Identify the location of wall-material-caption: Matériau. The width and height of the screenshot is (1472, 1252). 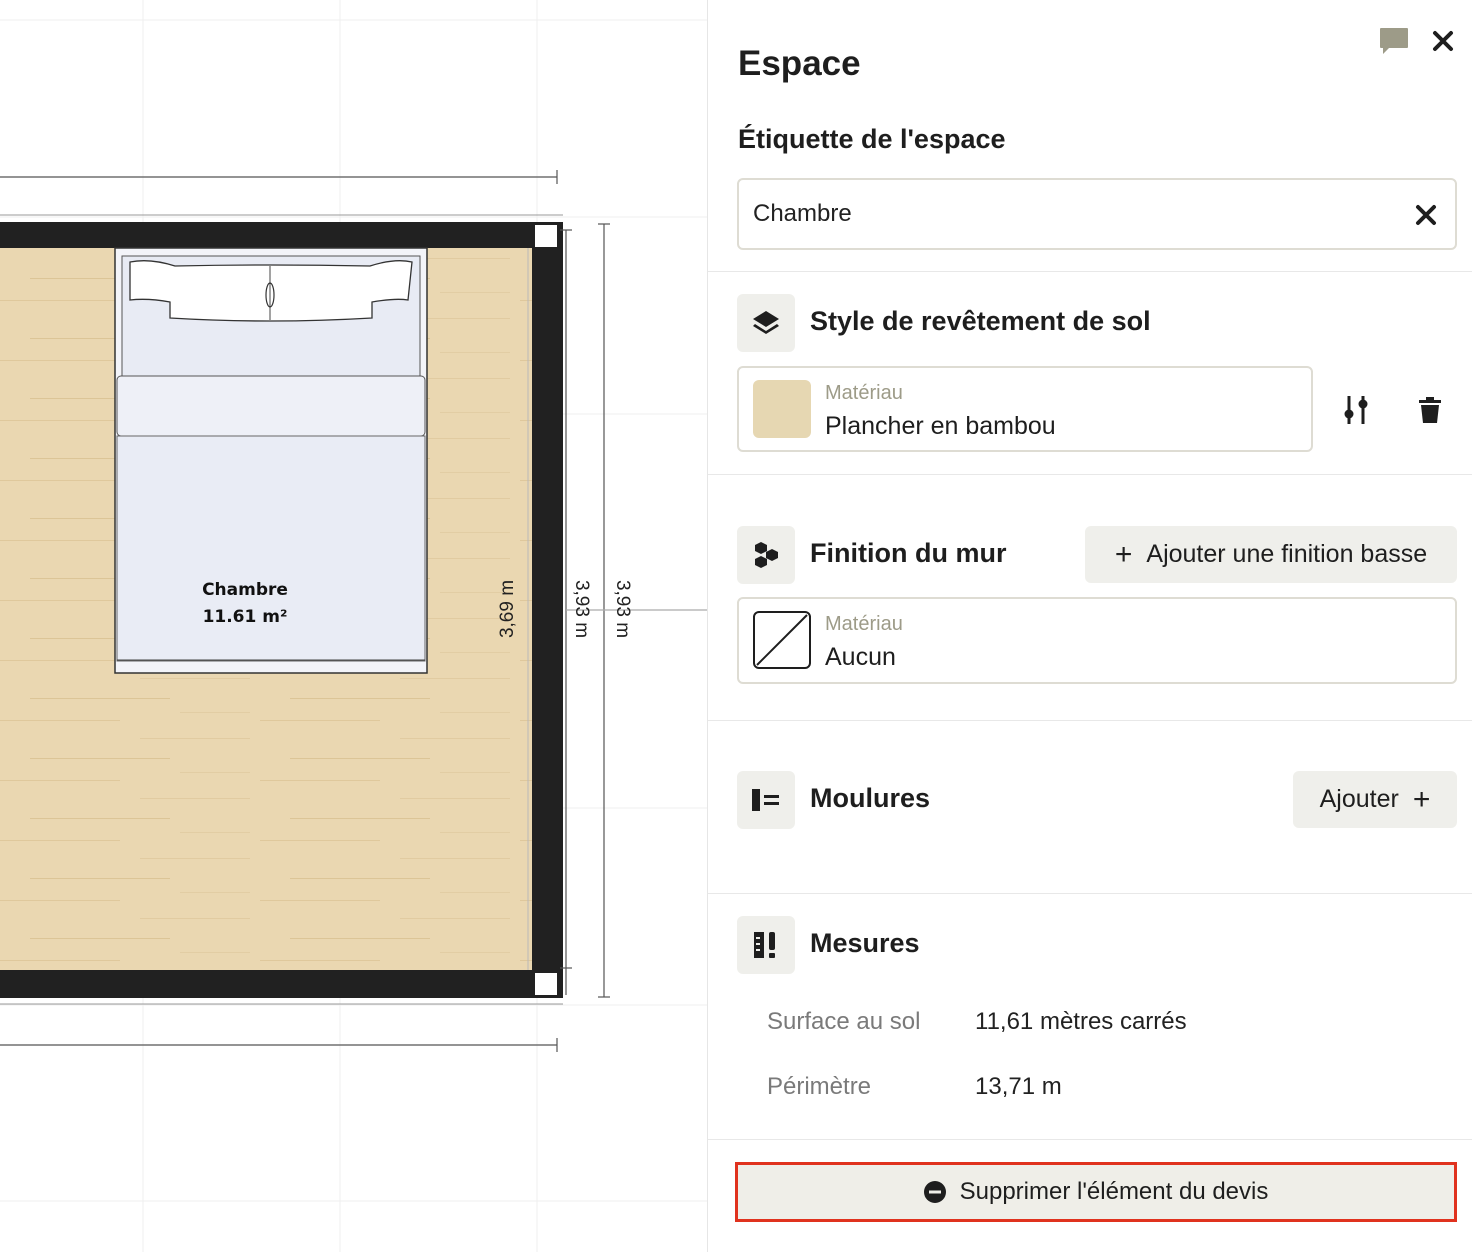
(864, 624).